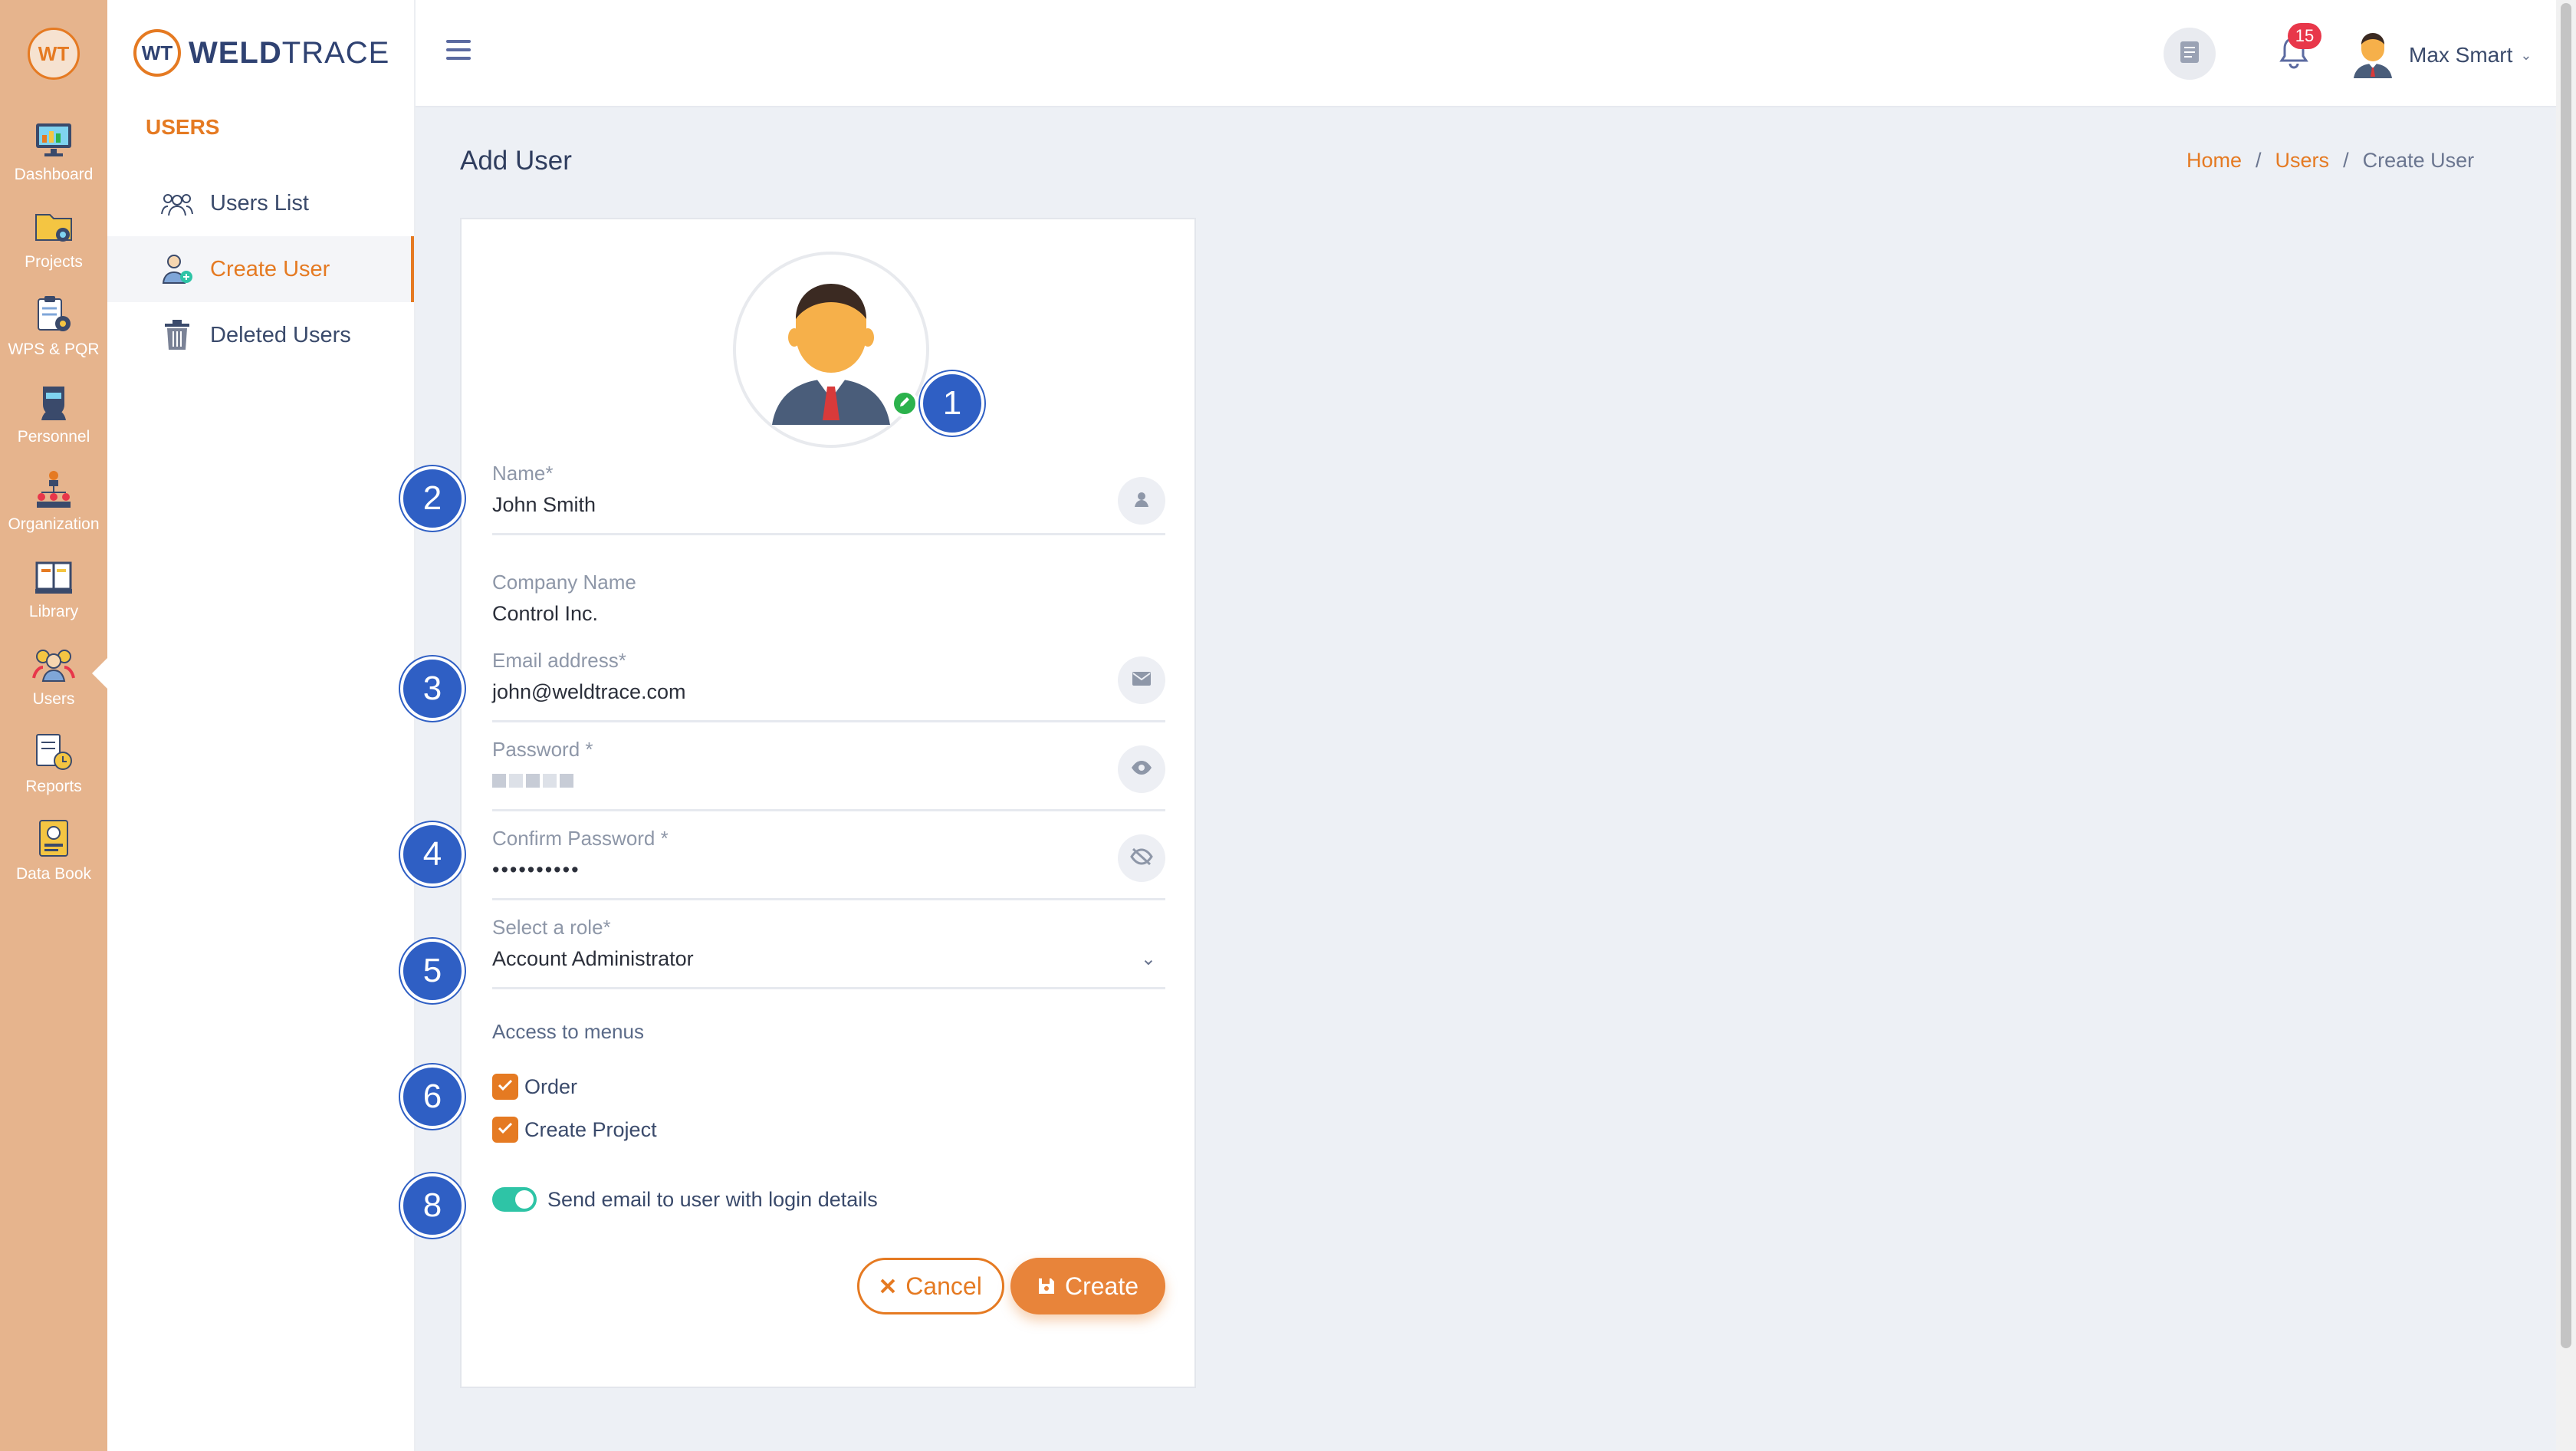 This screenshot has width=2576, height=1451. I want to click on rail-item-wps-pqr: WPS & PQR, so click(53, 333).